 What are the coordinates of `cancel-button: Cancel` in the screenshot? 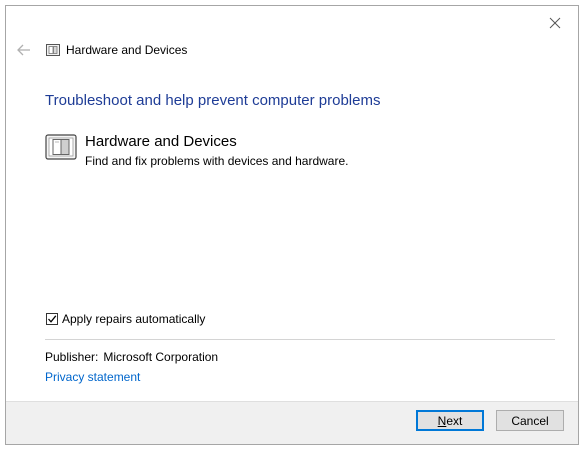 It's located at (530, 420).